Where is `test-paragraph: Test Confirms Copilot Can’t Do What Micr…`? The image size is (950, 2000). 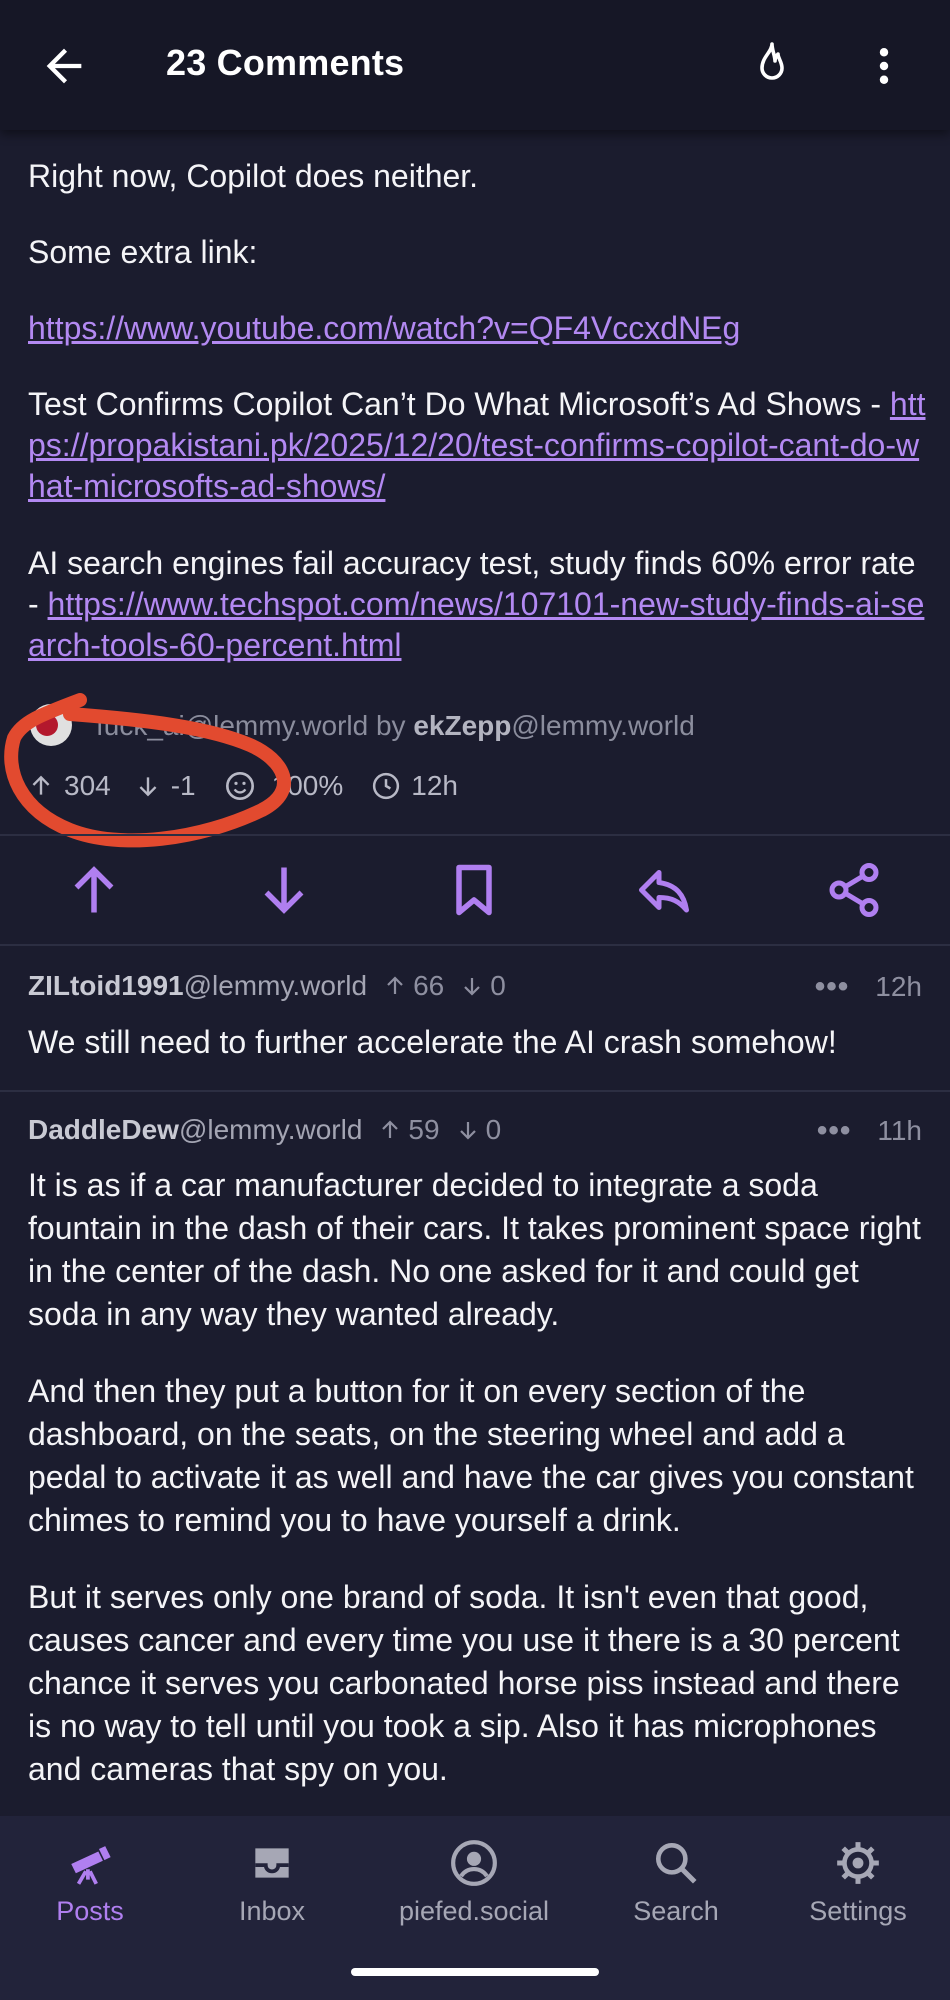
test-paragraph: Test Confirms Copilot Can’t Do What Micr… is located at coordinates (478, 445).